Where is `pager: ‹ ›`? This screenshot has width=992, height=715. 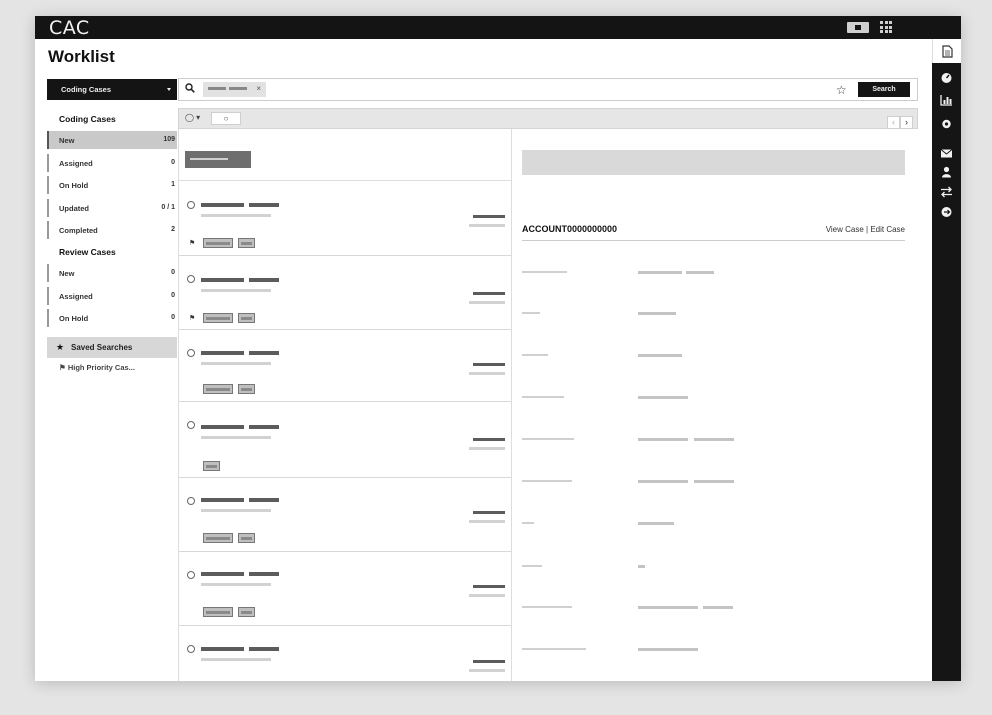
pager: ‹ › is located at coordinates (900, 121).